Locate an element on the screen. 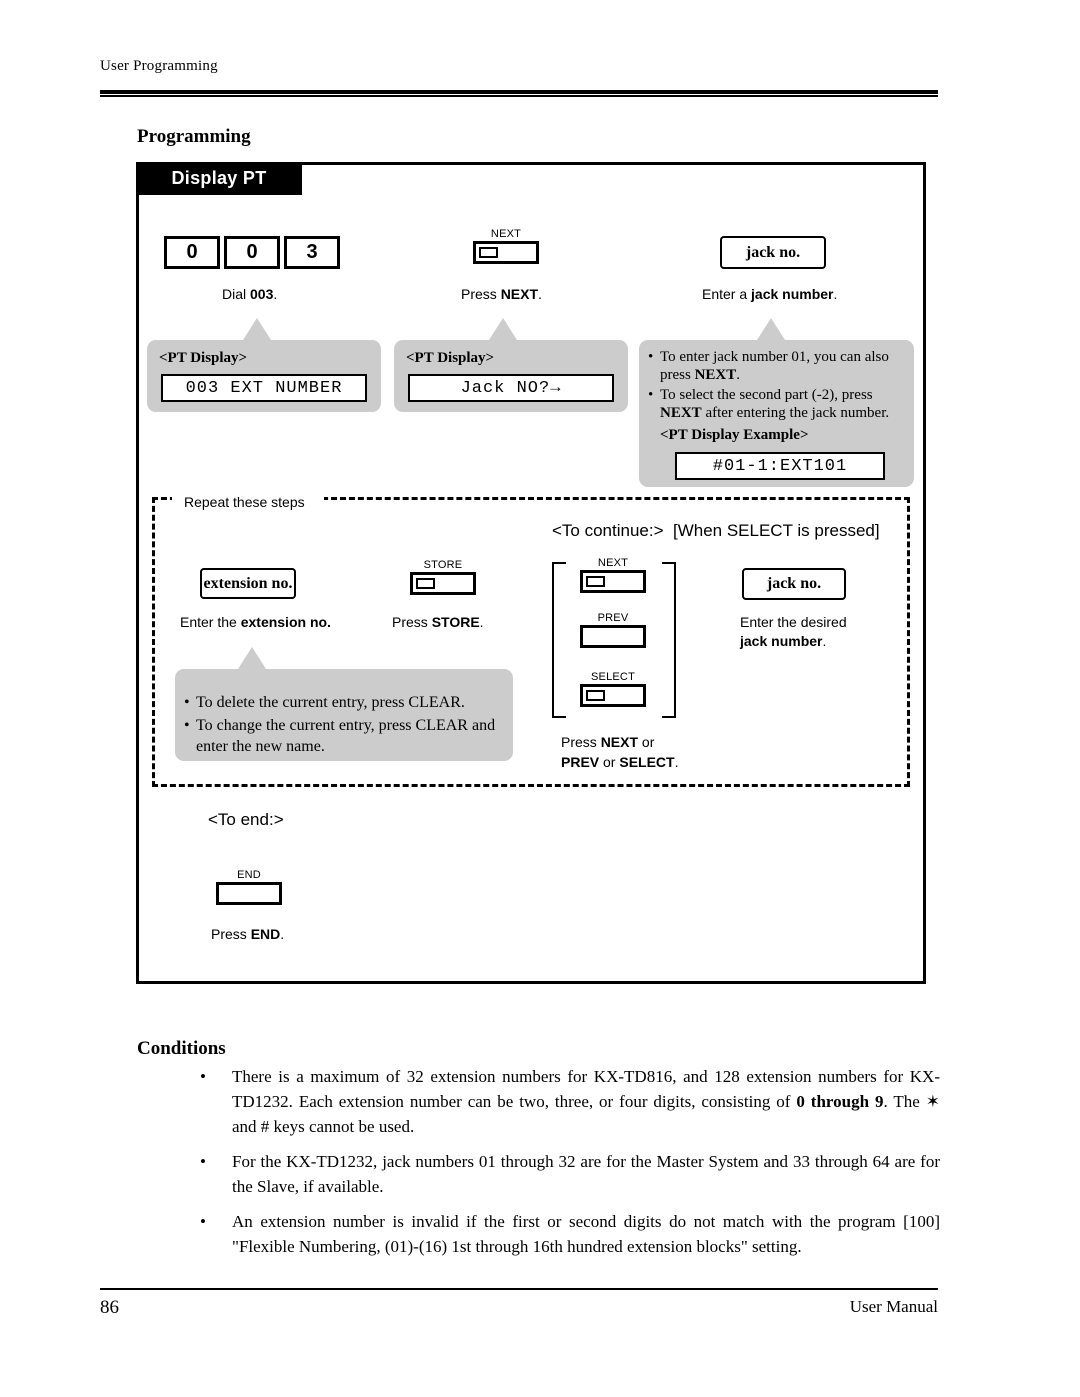 This screenshot has height=1397, width=1080. to-continue-heading-right: [When SELECT is pressed] is located at coordinates (776, 530).